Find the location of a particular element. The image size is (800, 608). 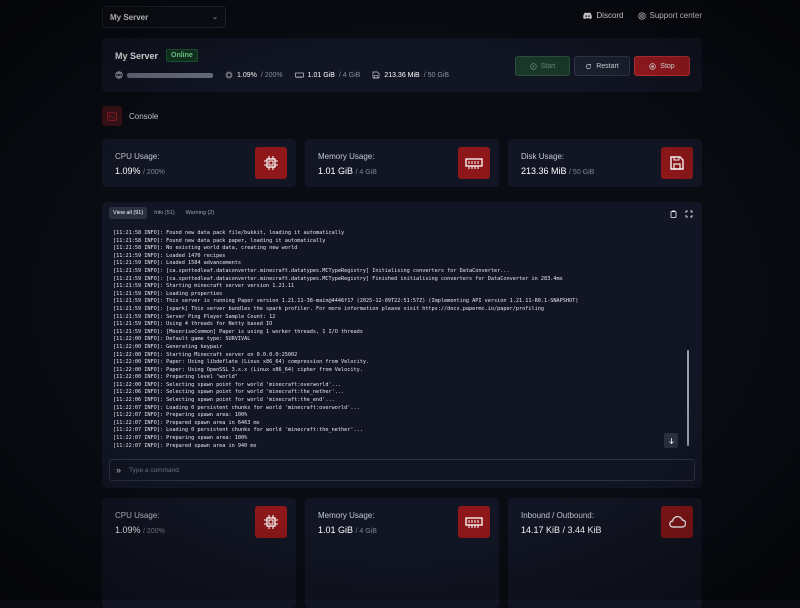

card-label: CPU Usage: is located at coordinates (137, 156).